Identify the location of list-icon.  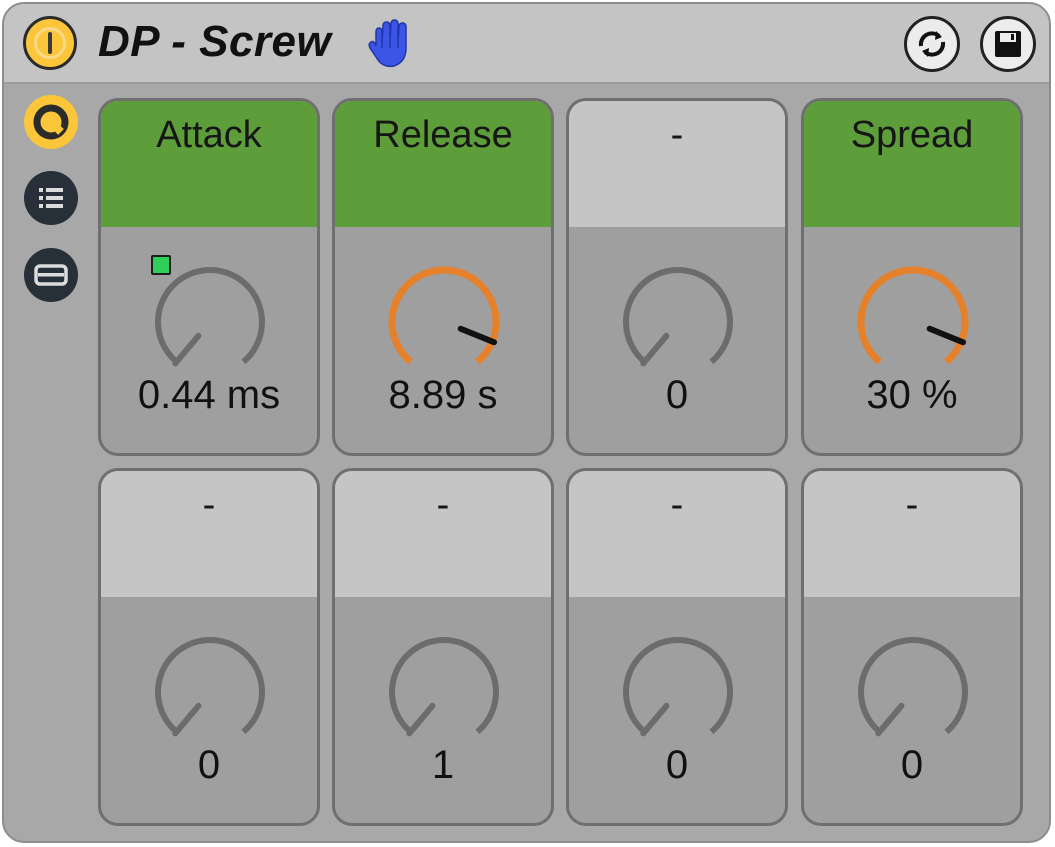
(51, 198).